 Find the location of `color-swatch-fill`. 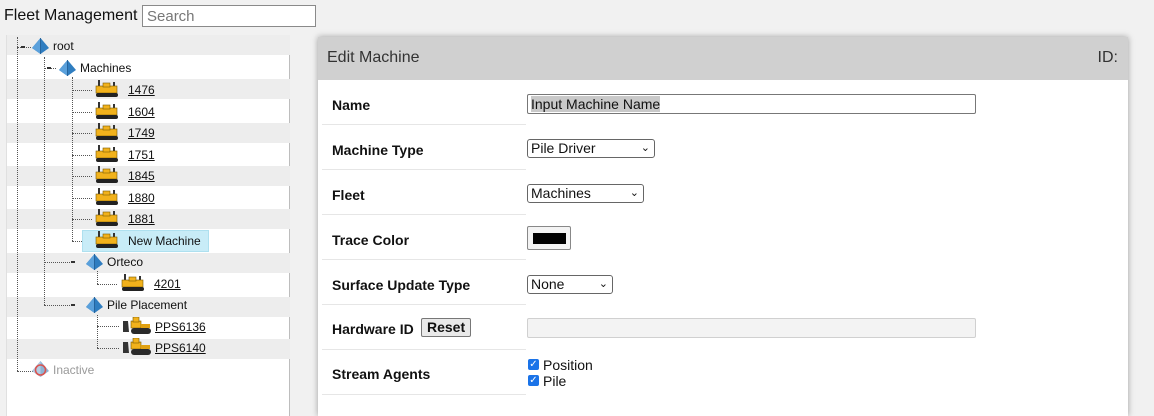

color-swatch-fill is located at coordinates (549, 238).